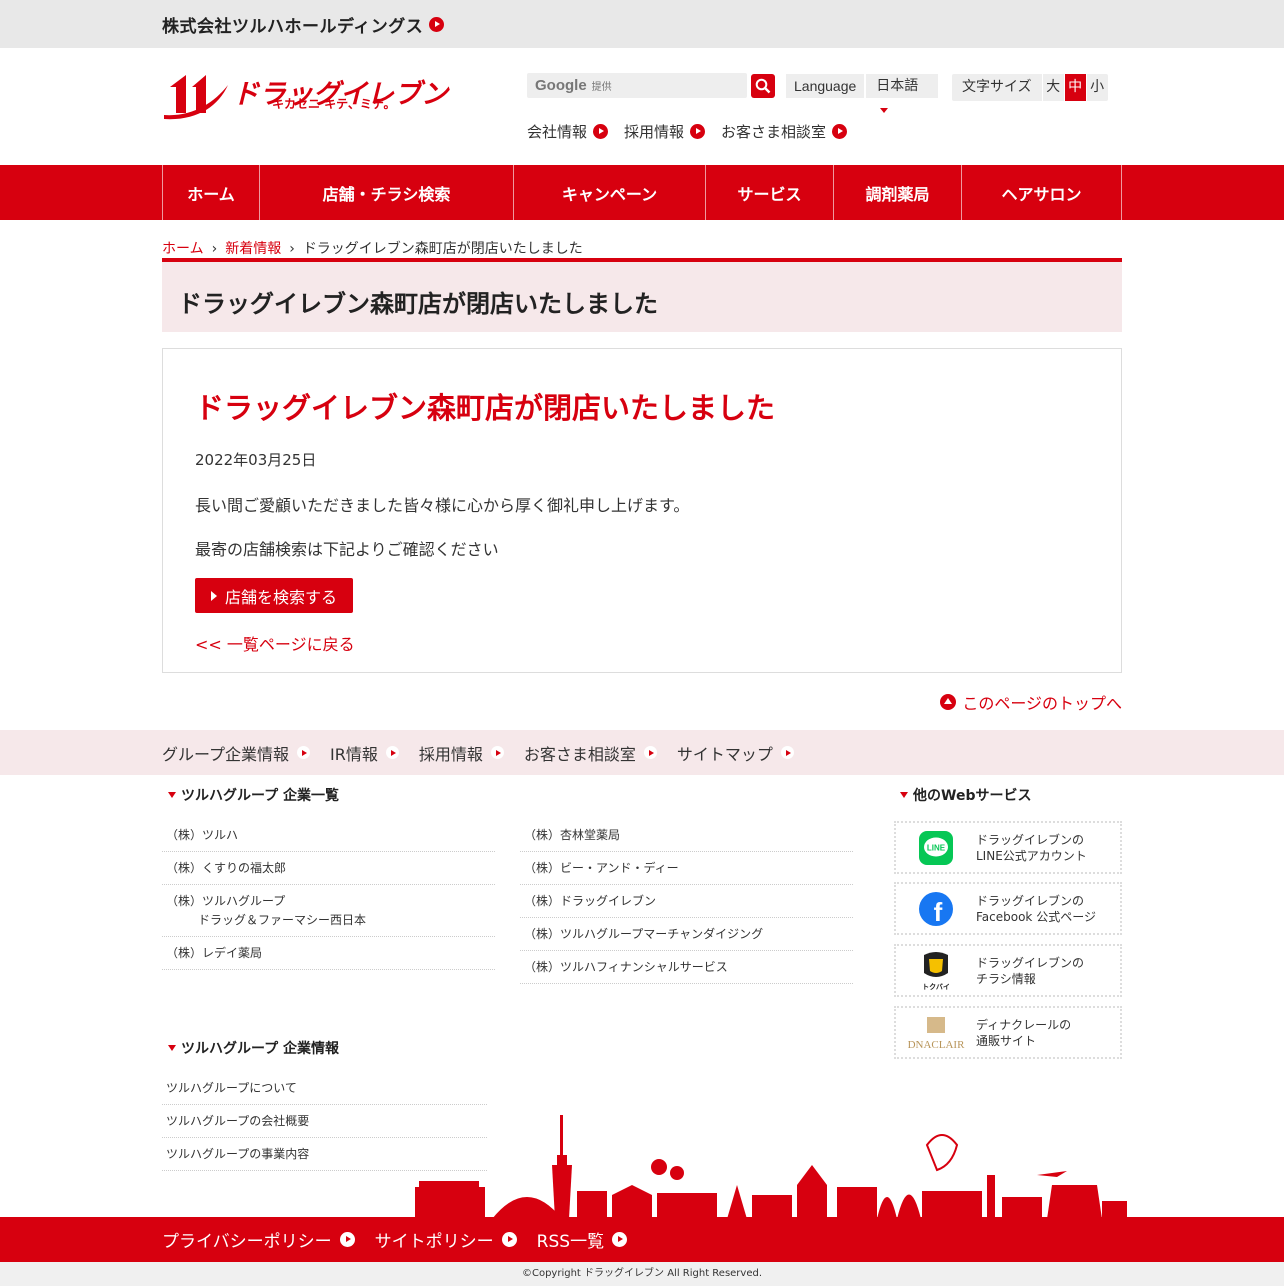 Image resolution: width=1284 pixels, height=1286 pixels. I want to click on breadcrumb-home: ホーム, so click(183, 249).